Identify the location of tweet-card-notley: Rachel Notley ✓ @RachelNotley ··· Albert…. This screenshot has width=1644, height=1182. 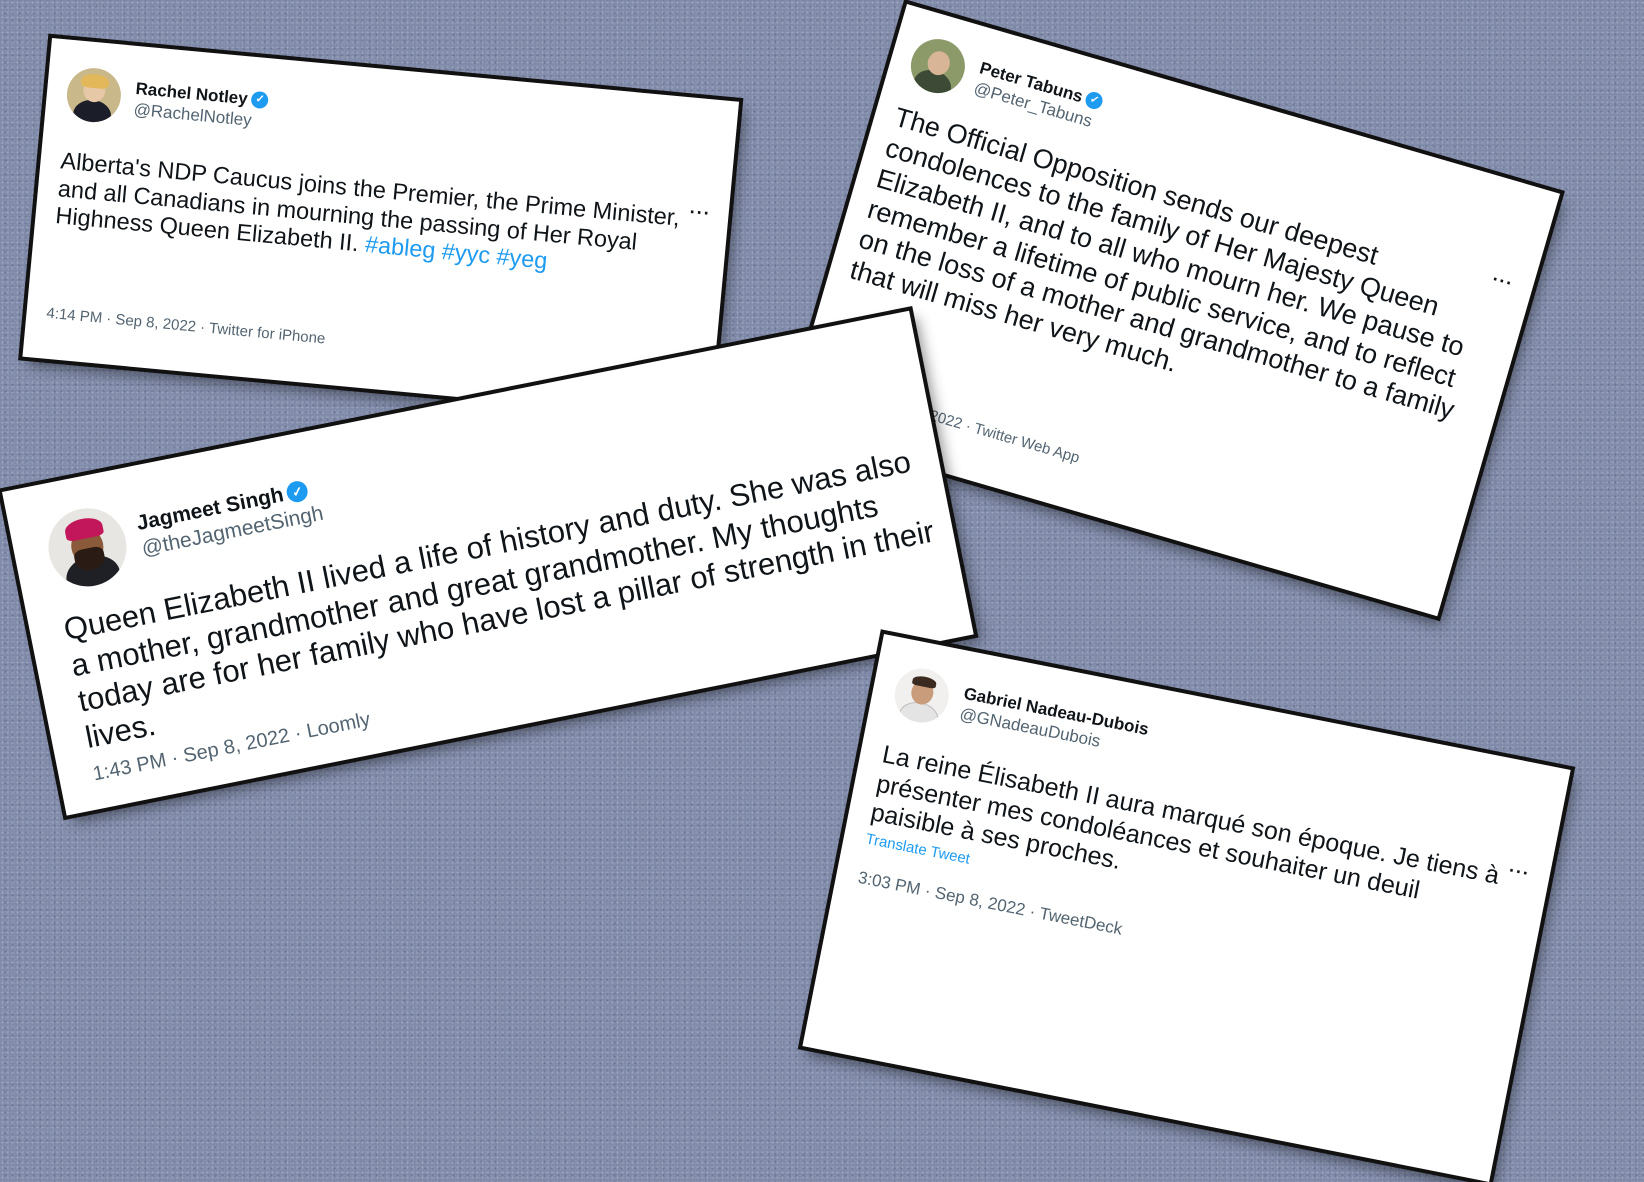
(381, 229).